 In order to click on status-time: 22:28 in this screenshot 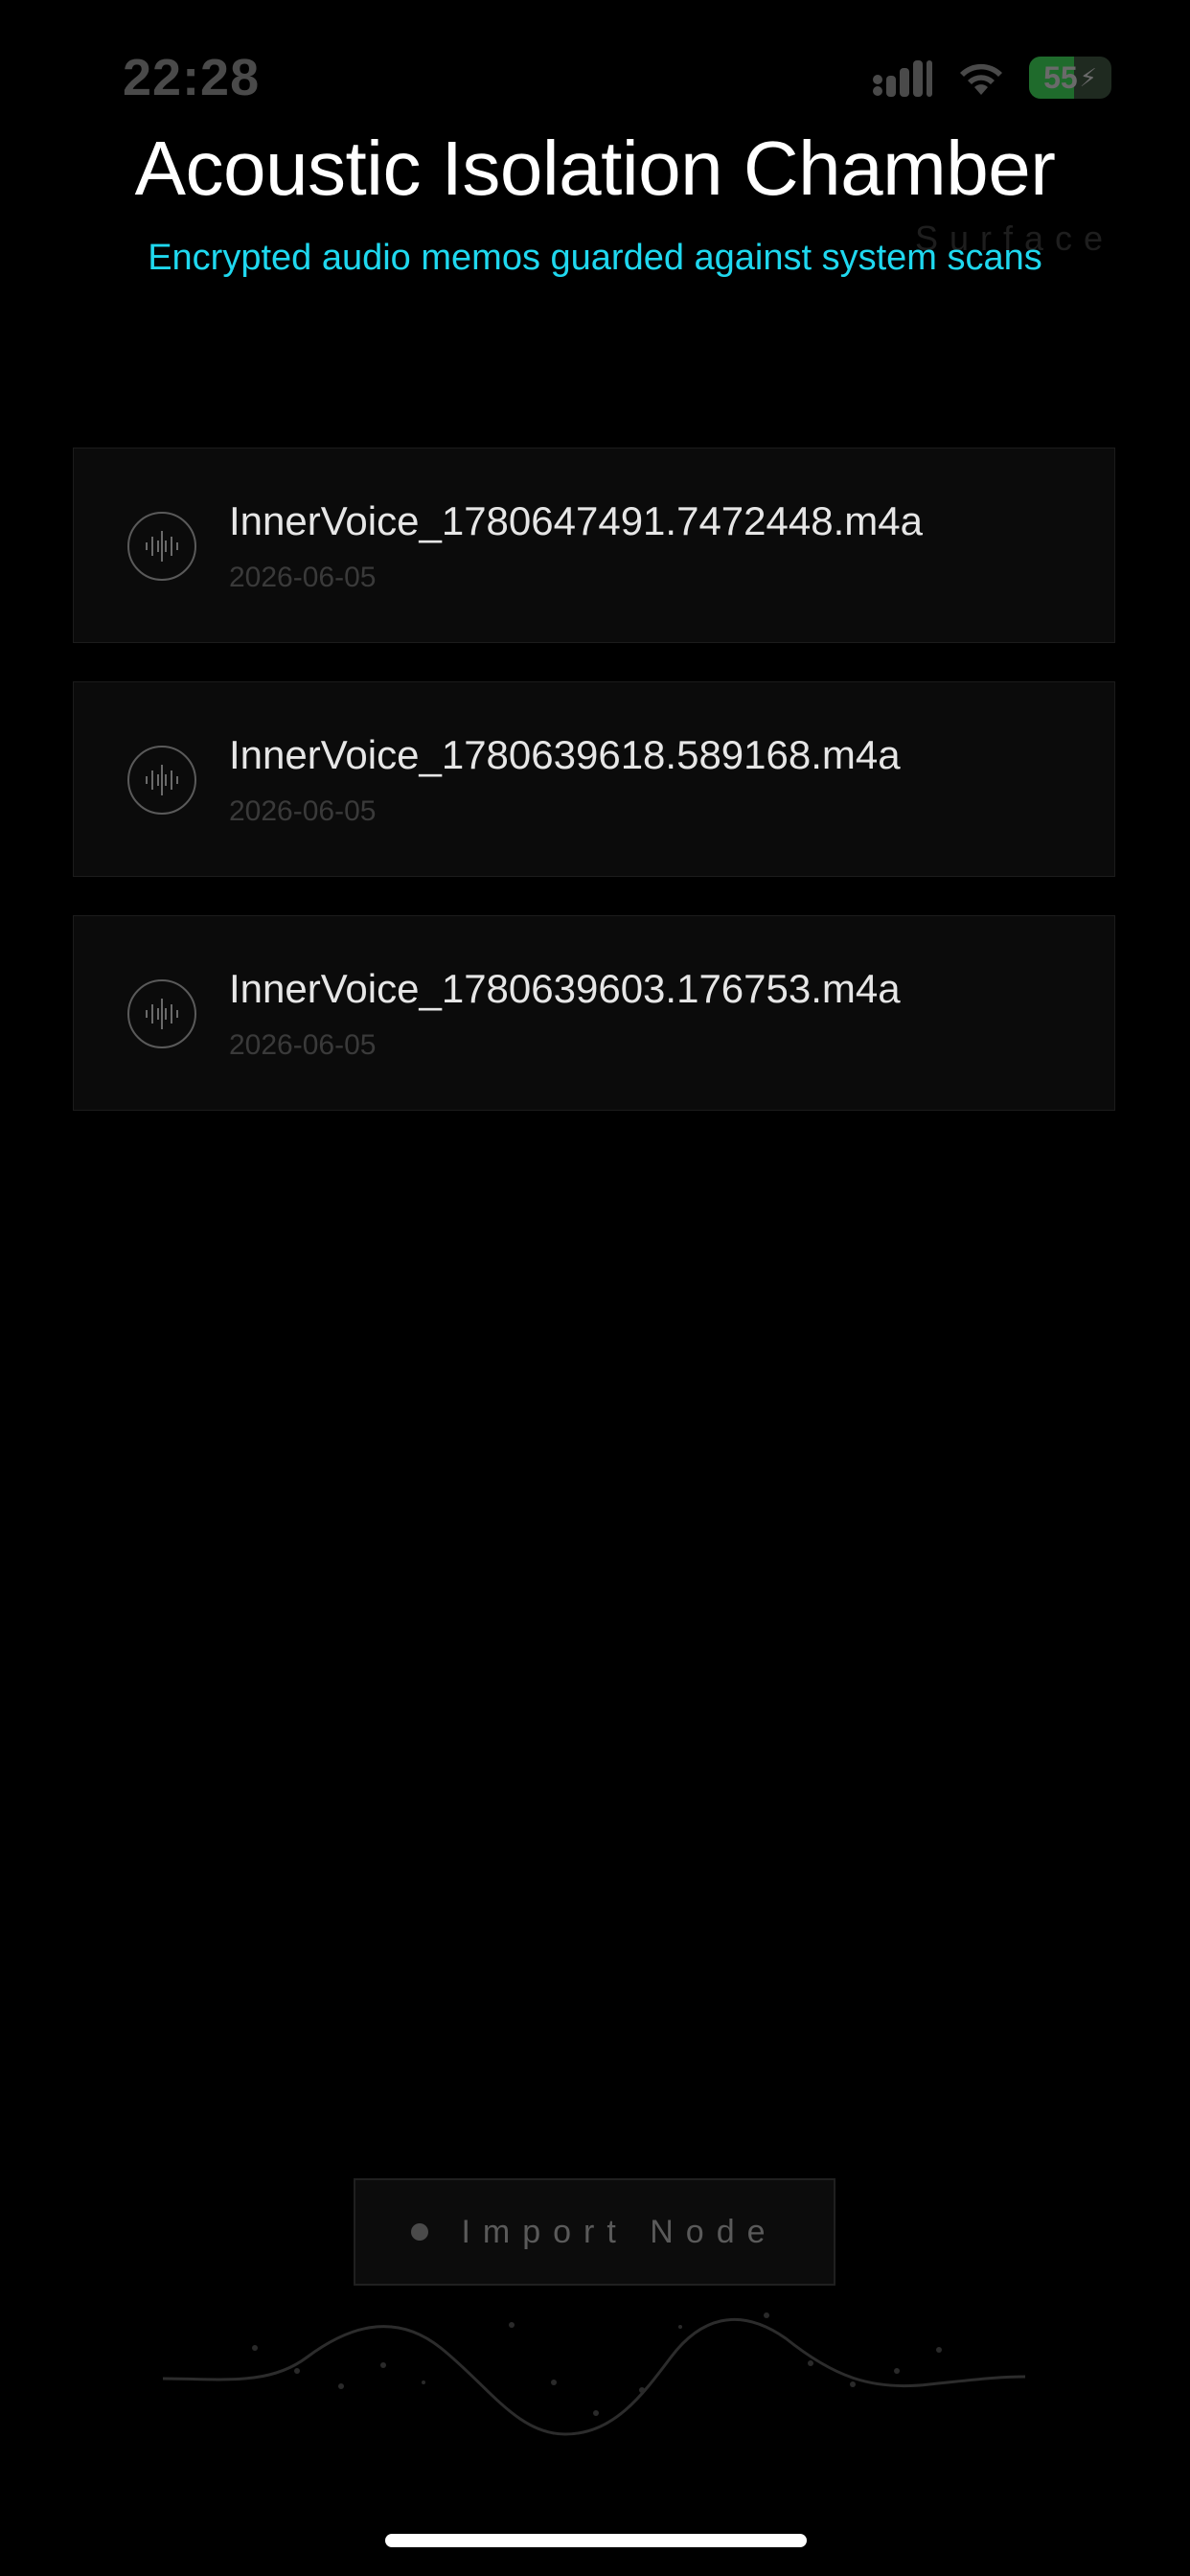, I will do `click(192, 77)`.